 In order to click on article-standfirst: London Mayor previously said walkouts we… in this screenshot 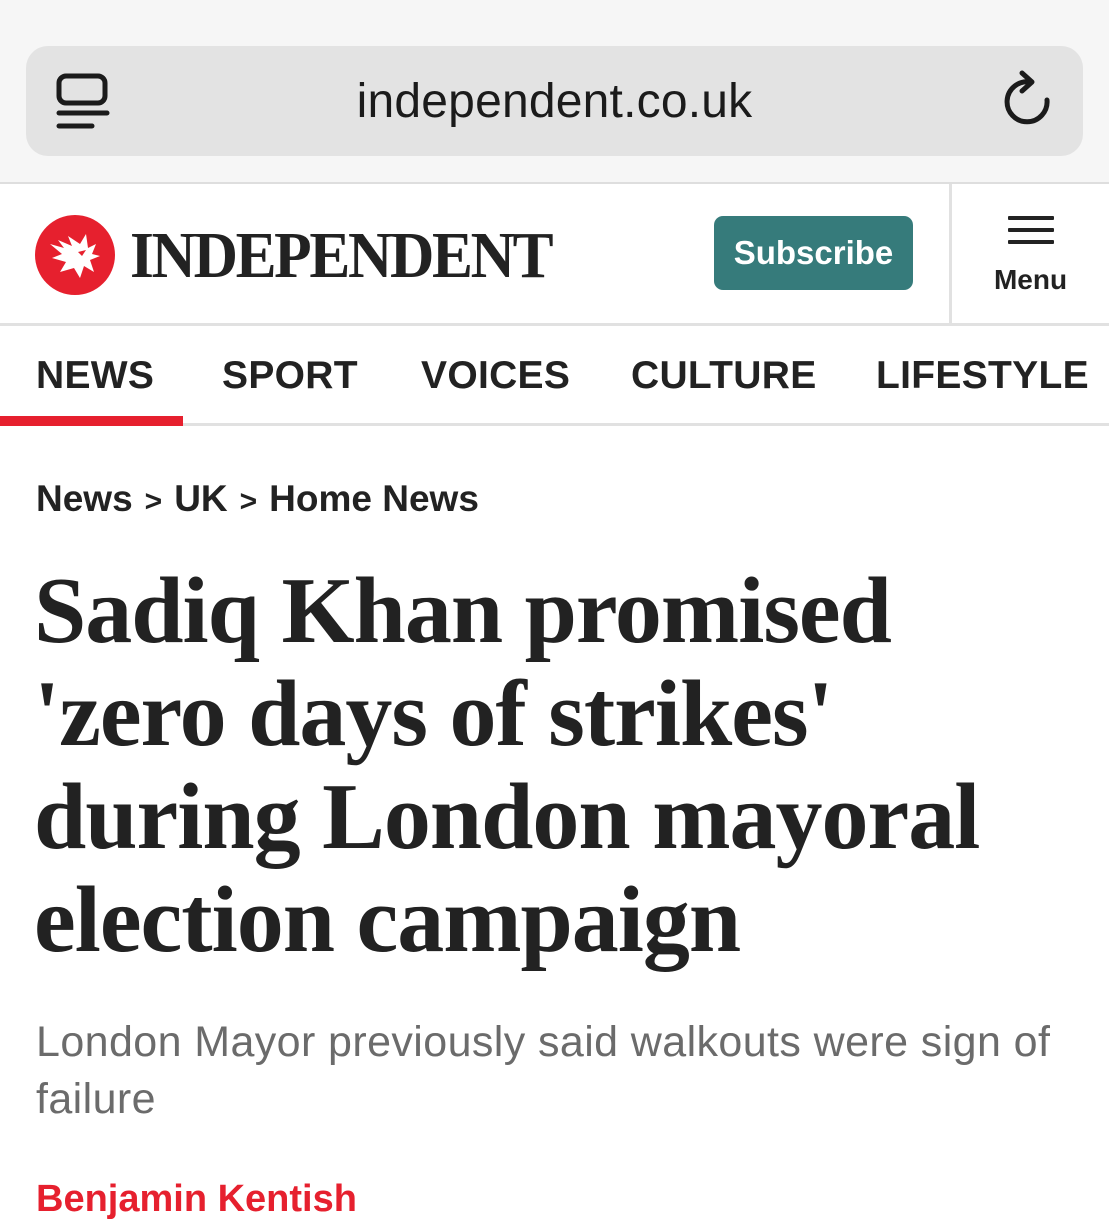, I will do `click(543, 1070)`.